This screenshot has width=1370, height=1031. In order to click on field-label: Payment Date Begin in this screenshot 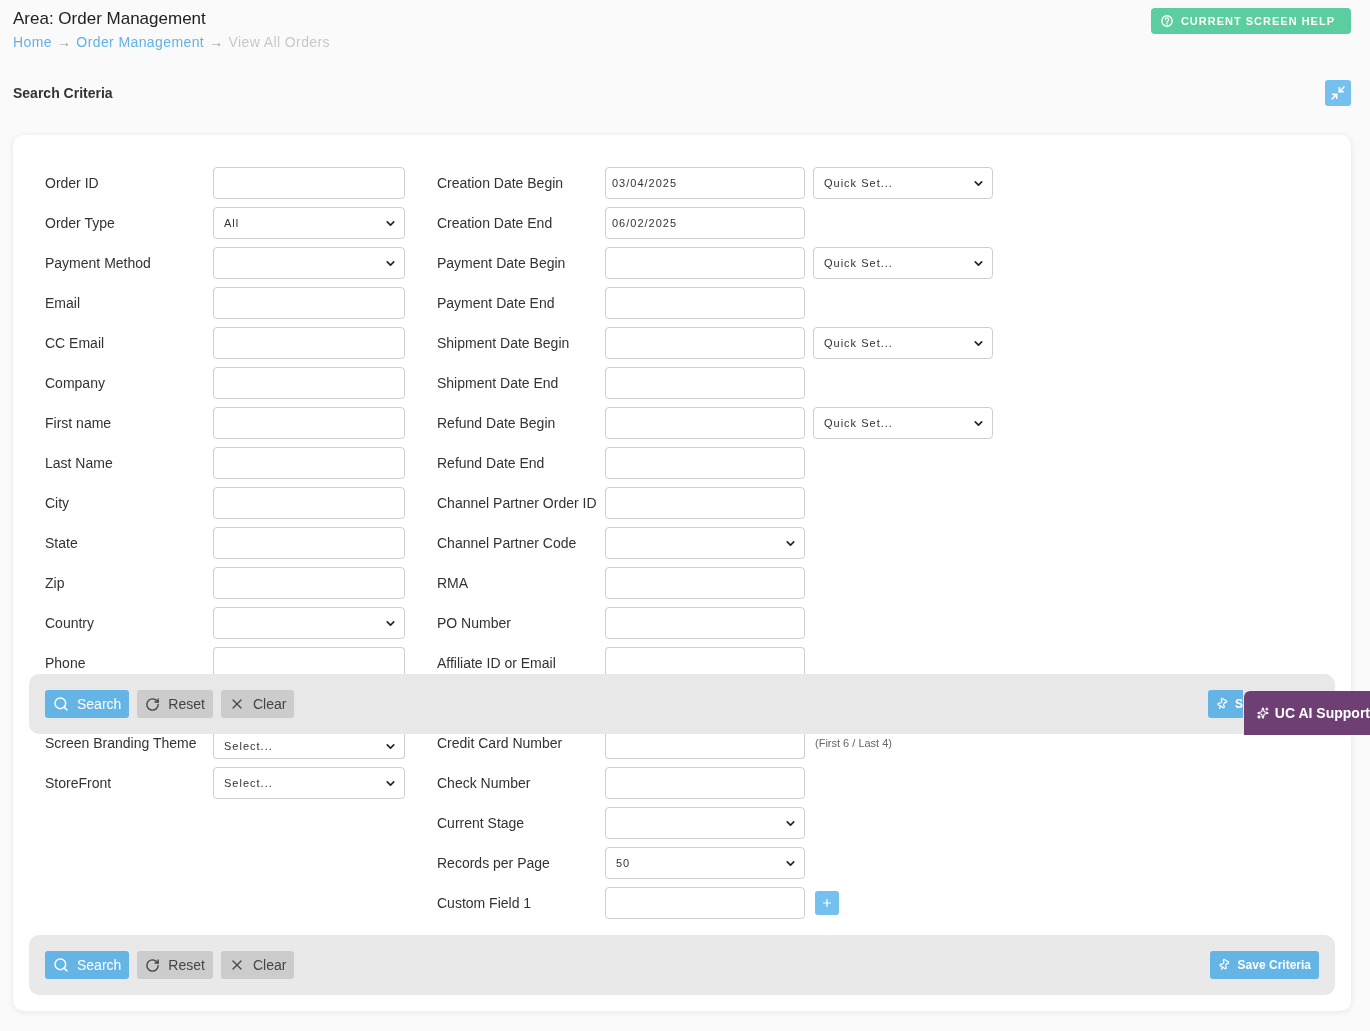, I will do `click(502, 263)`.